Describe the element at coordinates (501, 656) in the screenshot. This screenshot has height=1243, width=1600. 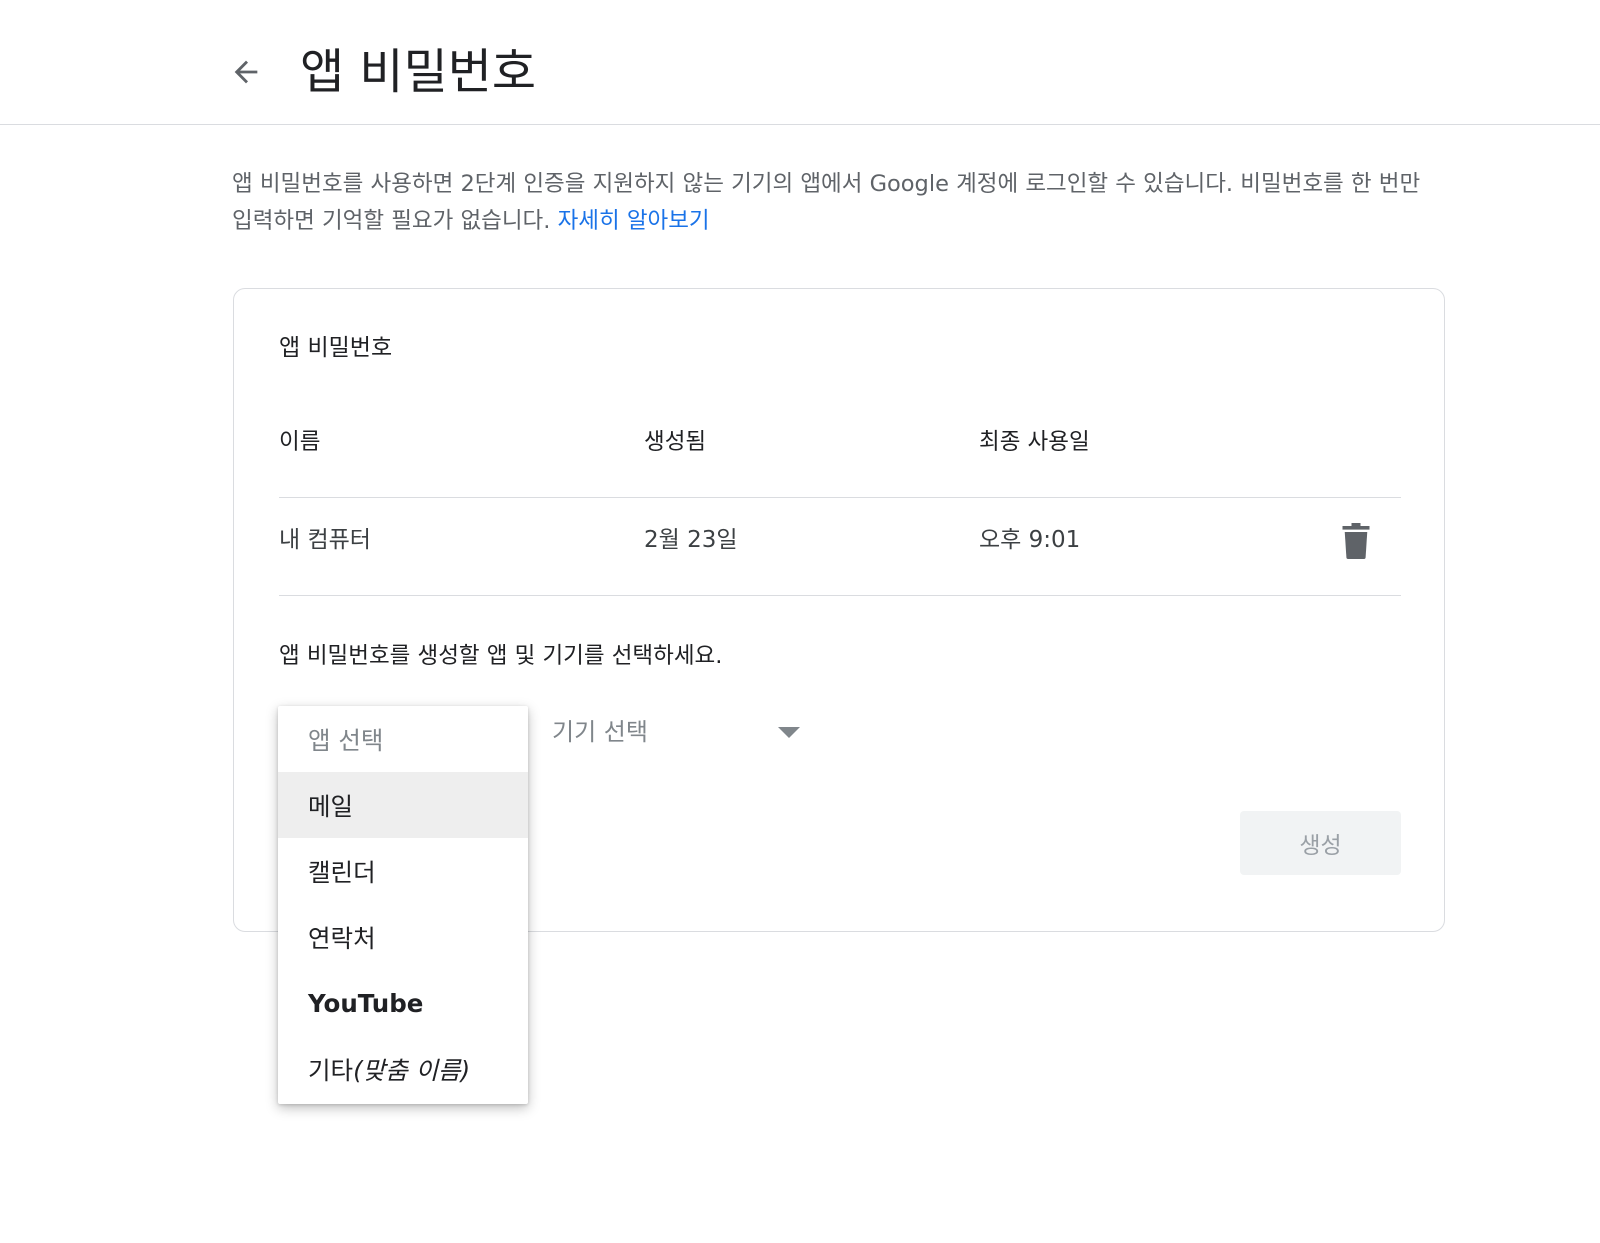
I see `select-prompt: 앱 비밀번호를 생성할 앱 및 기기를 선택하세요.` at that location.